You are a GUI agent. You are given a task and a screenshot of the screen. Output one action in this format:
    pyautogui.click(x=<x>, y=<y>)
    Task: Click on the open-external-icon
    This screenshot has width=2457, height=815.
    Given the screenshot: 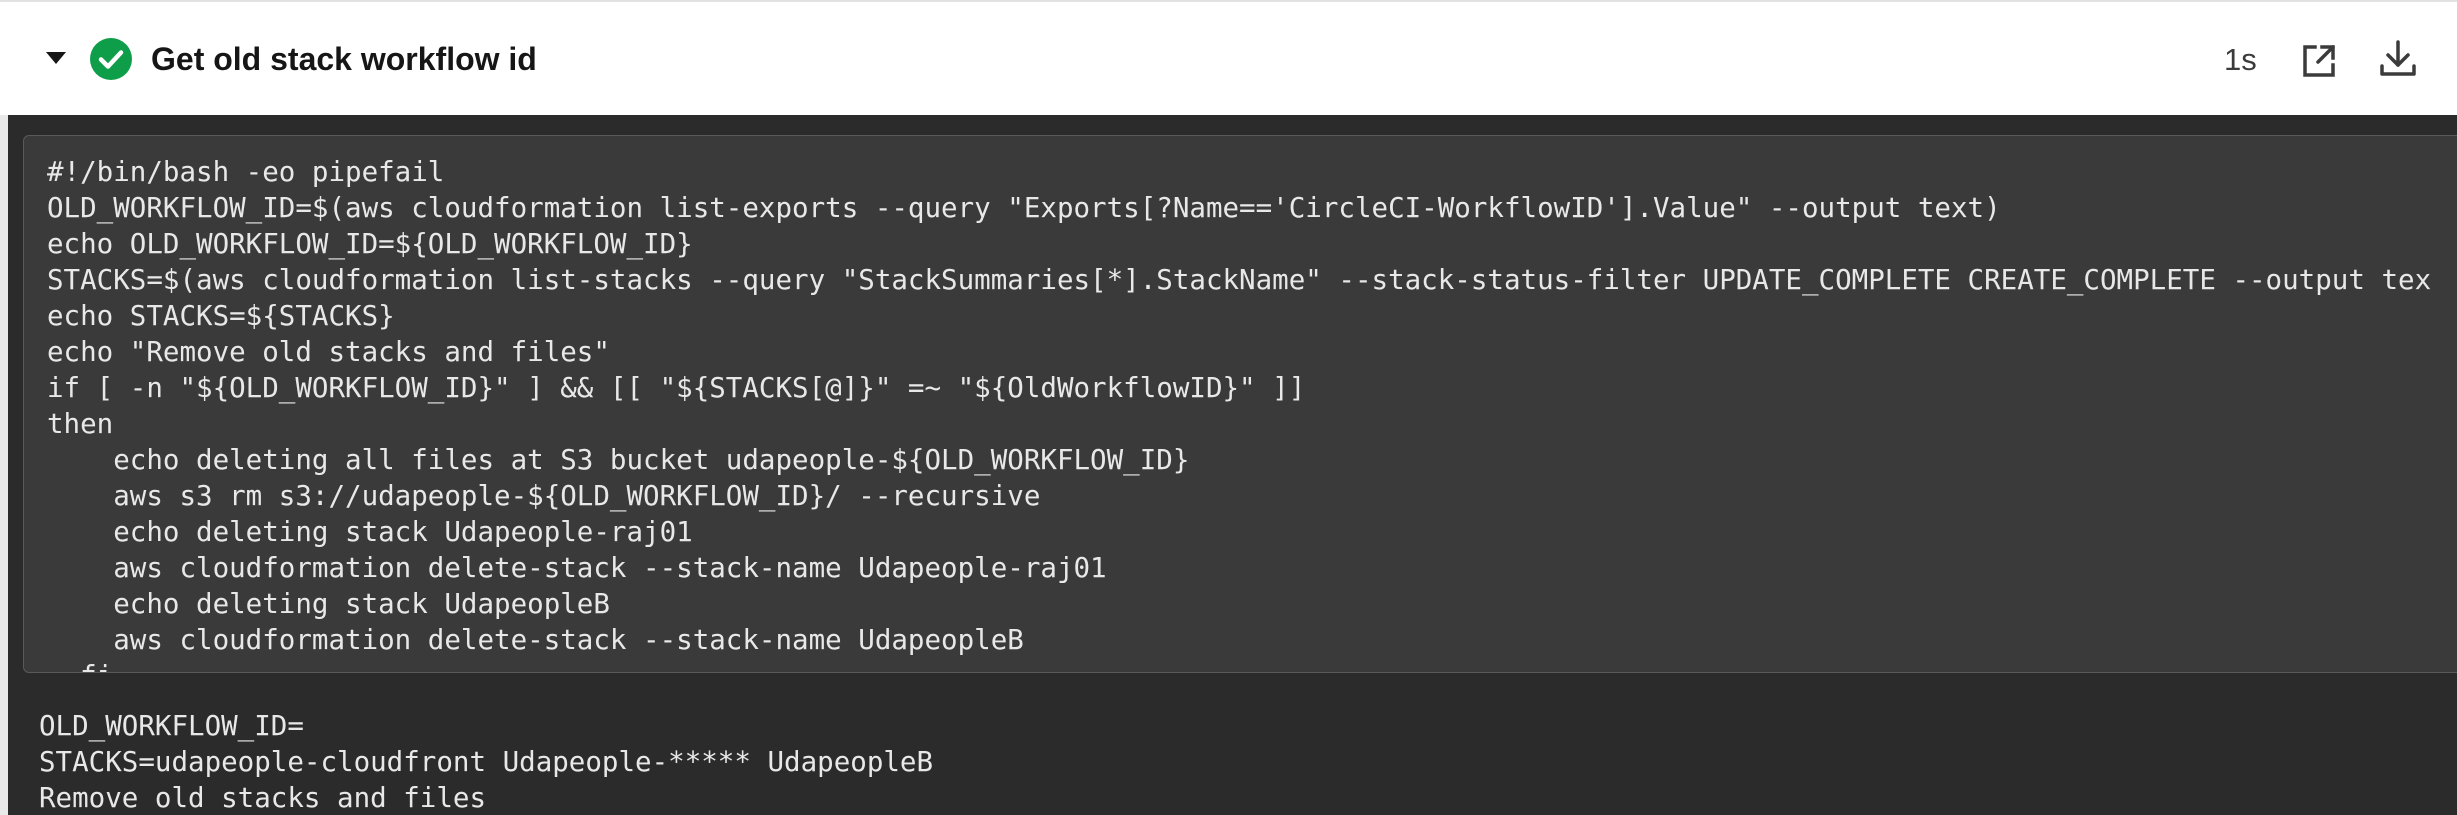 What is the action you would take?
    pyautogui.click(x=2319, y=61)
    